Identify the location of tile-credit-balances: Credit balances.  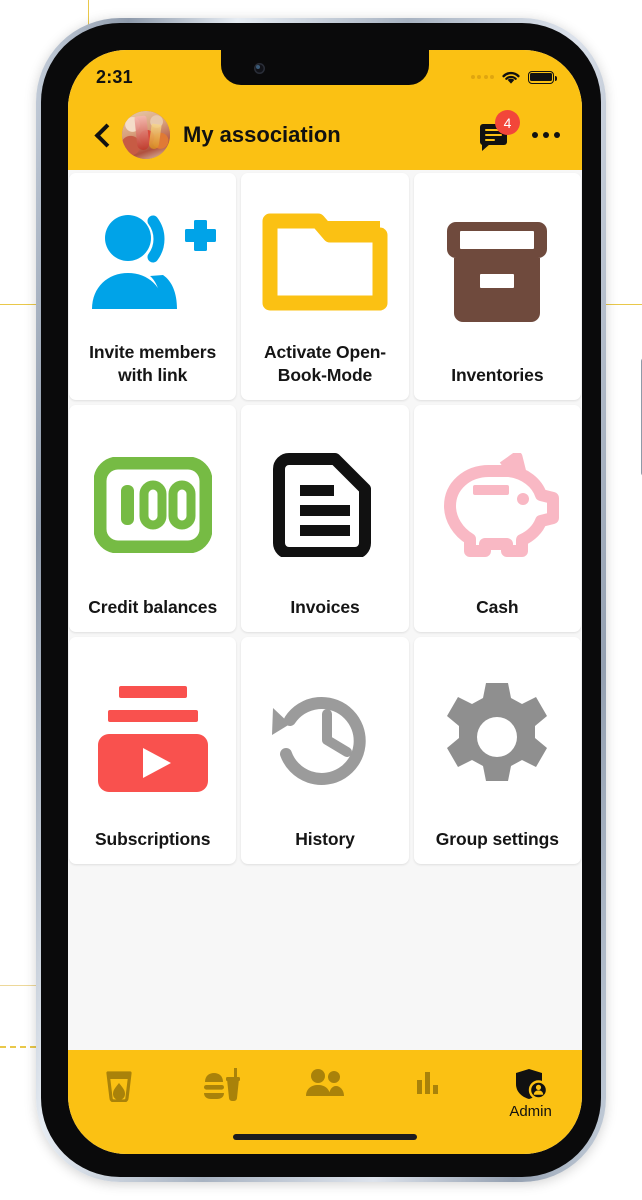
(153, 518).